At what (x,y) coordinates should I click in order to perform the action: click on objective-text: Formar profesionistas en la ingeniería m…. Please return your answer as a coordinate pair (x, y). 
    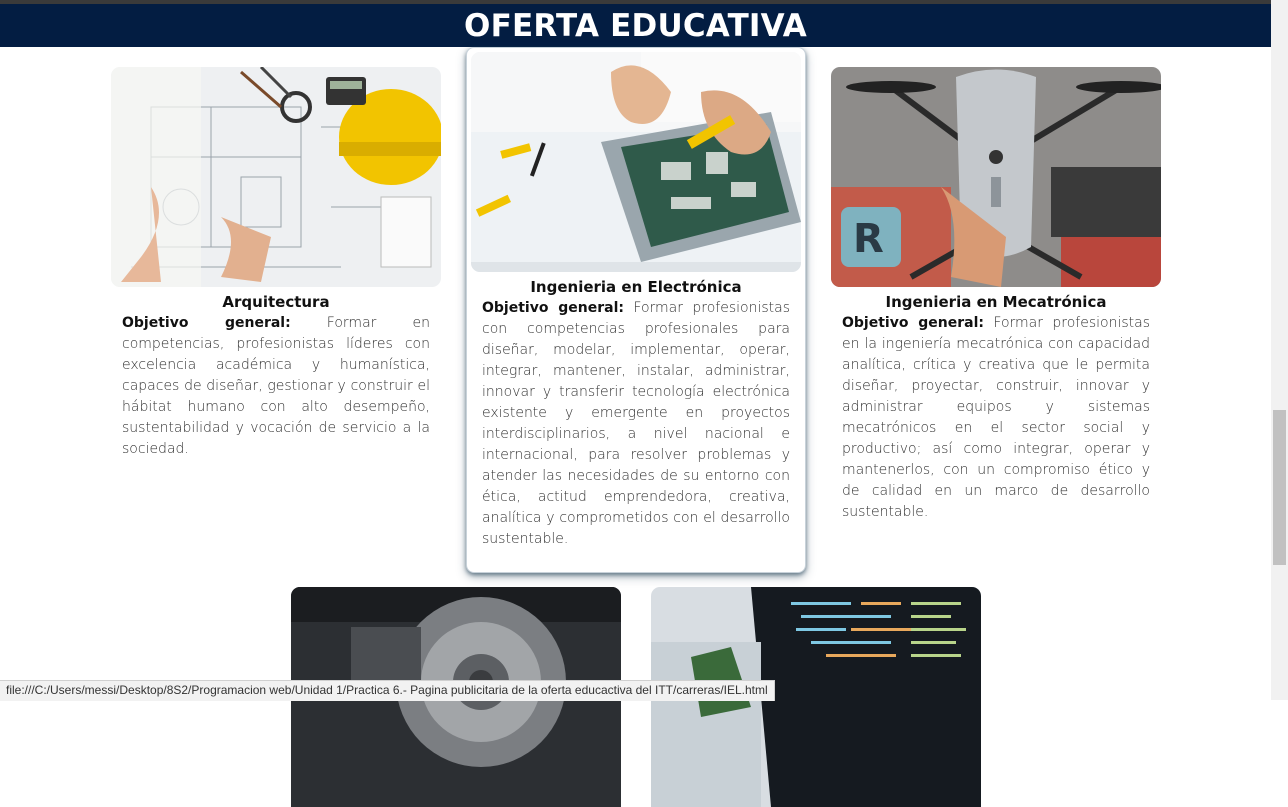
    Looking at the image, I should click on (996, 417).